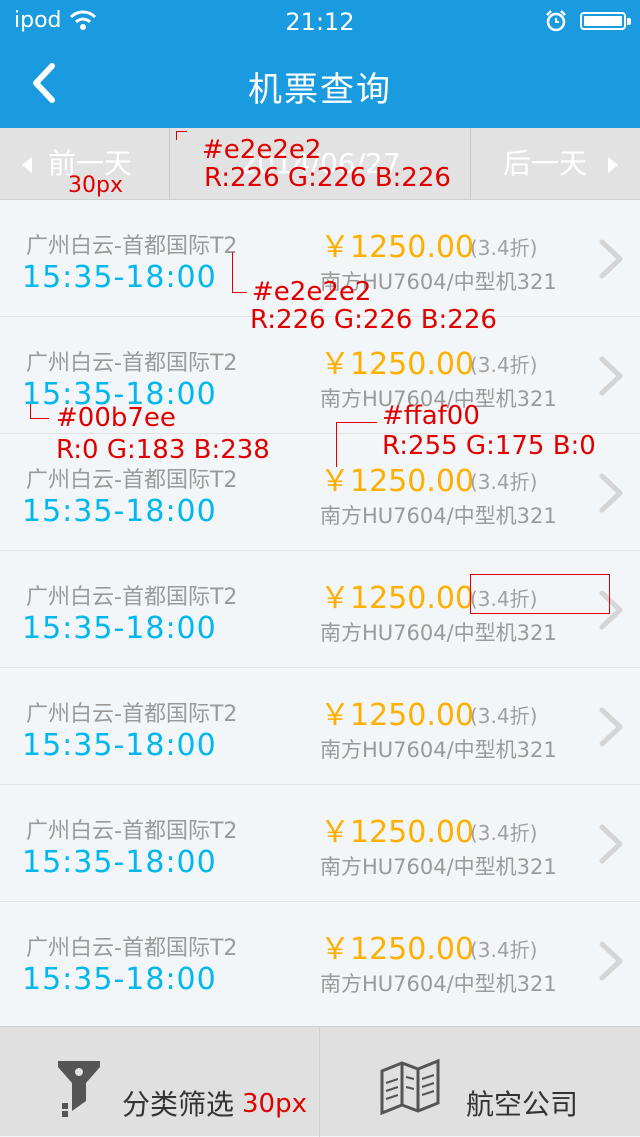 This screenshot has width=640, height=1137. I want to click on tab-airline: 航空公司, so click(480, 1082).